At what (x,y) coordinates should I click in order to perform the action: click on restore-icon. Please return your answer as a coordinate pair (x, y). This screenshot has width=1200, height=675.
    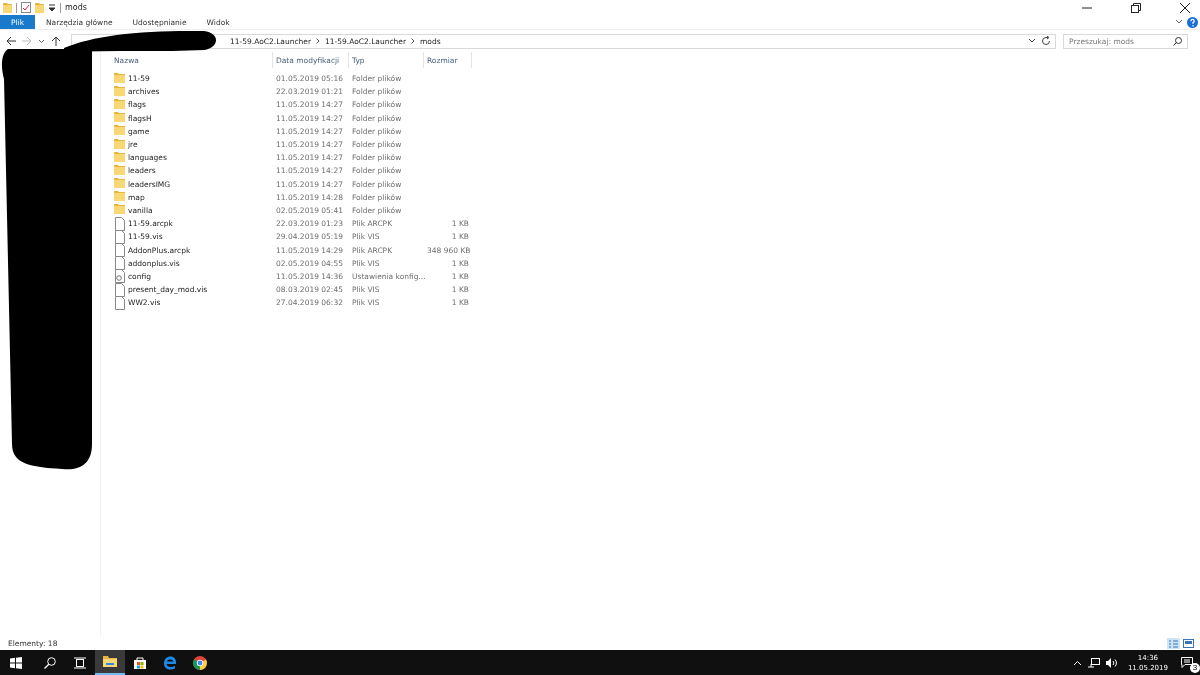
    Looking at the image, I should click on (1136, 7).